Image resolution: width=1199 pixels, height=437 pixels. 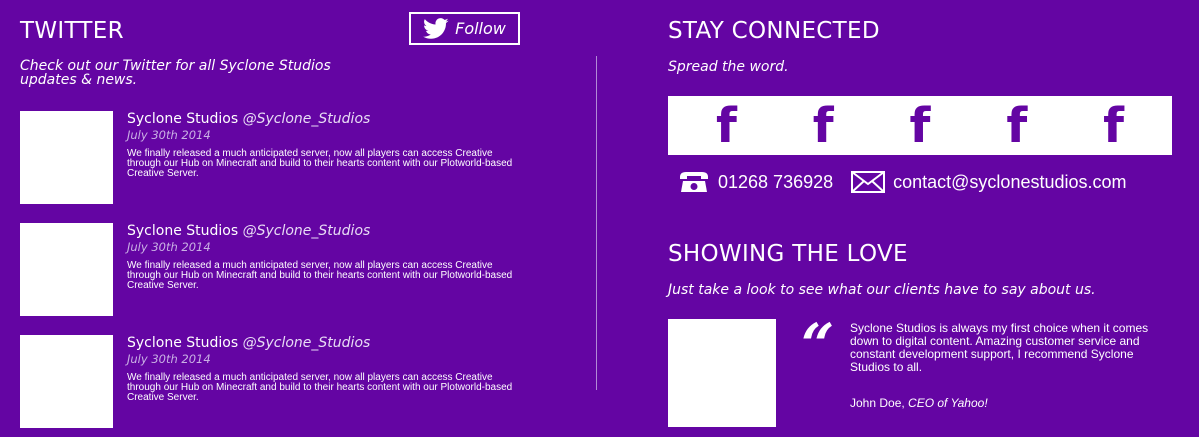 I want to click on envelope-icon, so click(x=868, y=182).